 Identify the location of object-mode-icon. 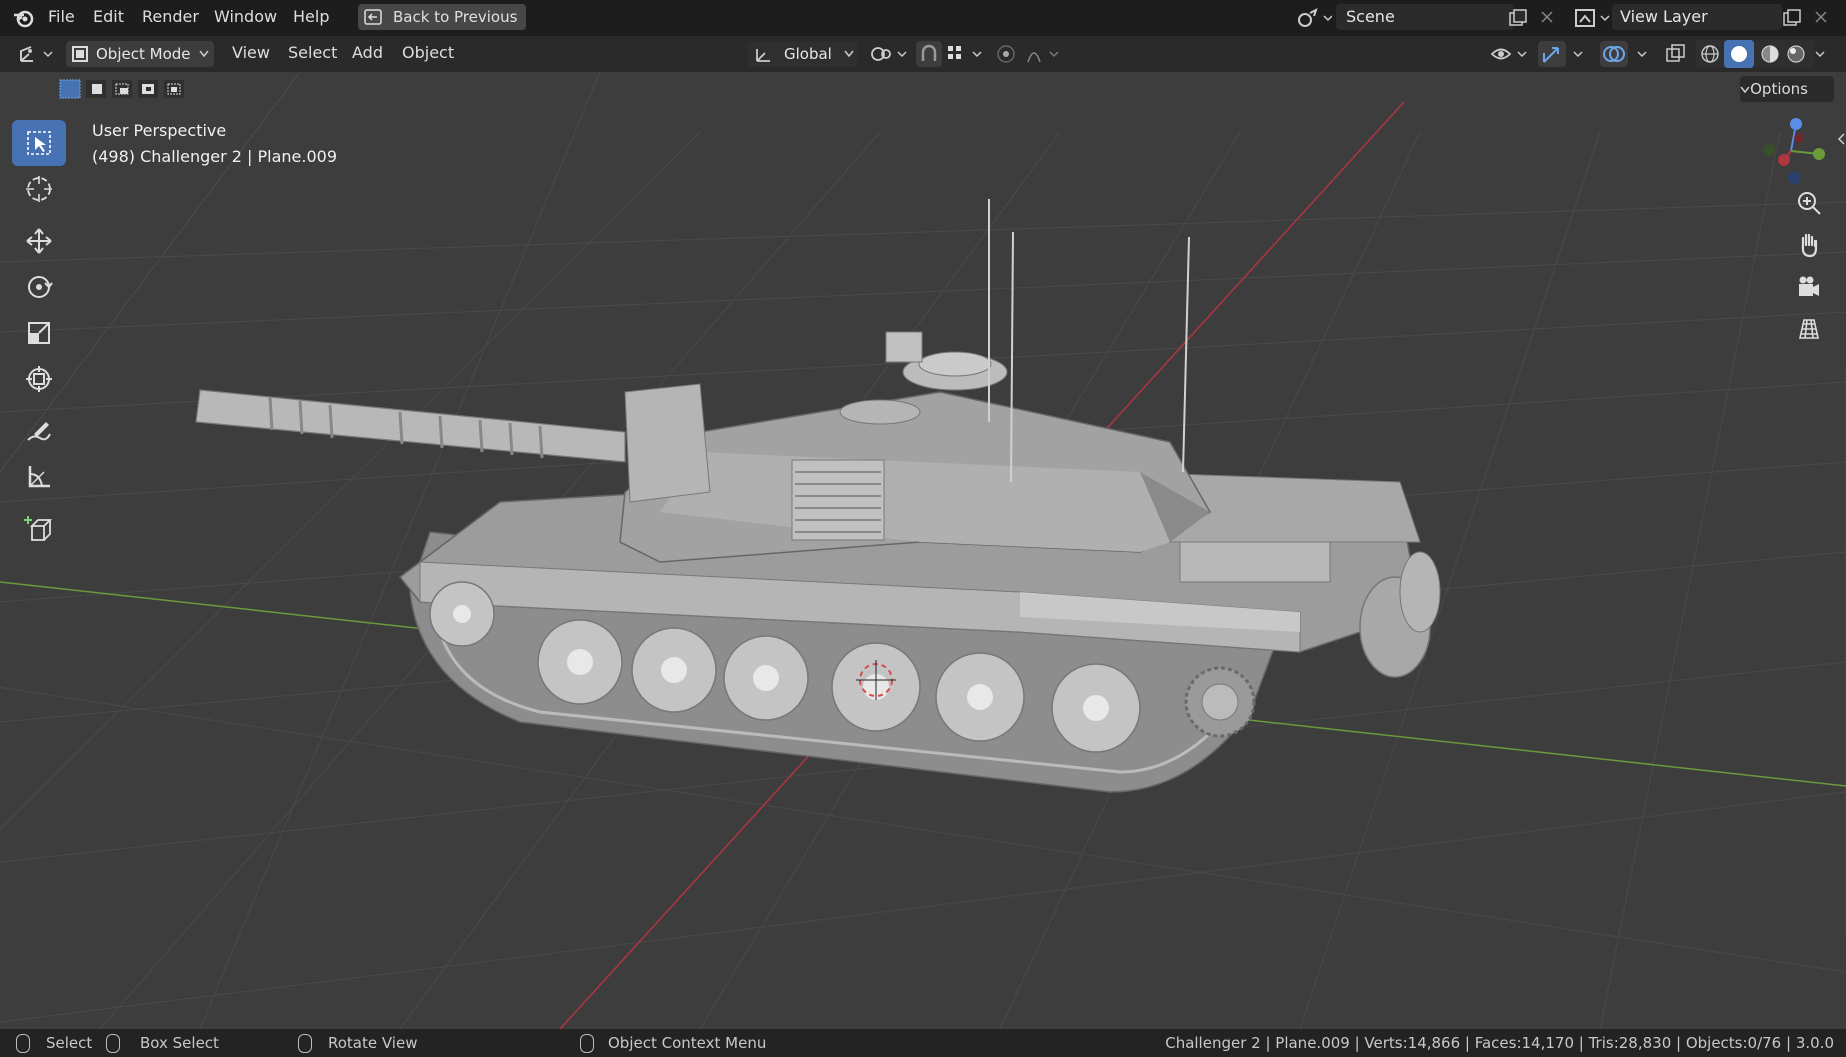
(80, 54).